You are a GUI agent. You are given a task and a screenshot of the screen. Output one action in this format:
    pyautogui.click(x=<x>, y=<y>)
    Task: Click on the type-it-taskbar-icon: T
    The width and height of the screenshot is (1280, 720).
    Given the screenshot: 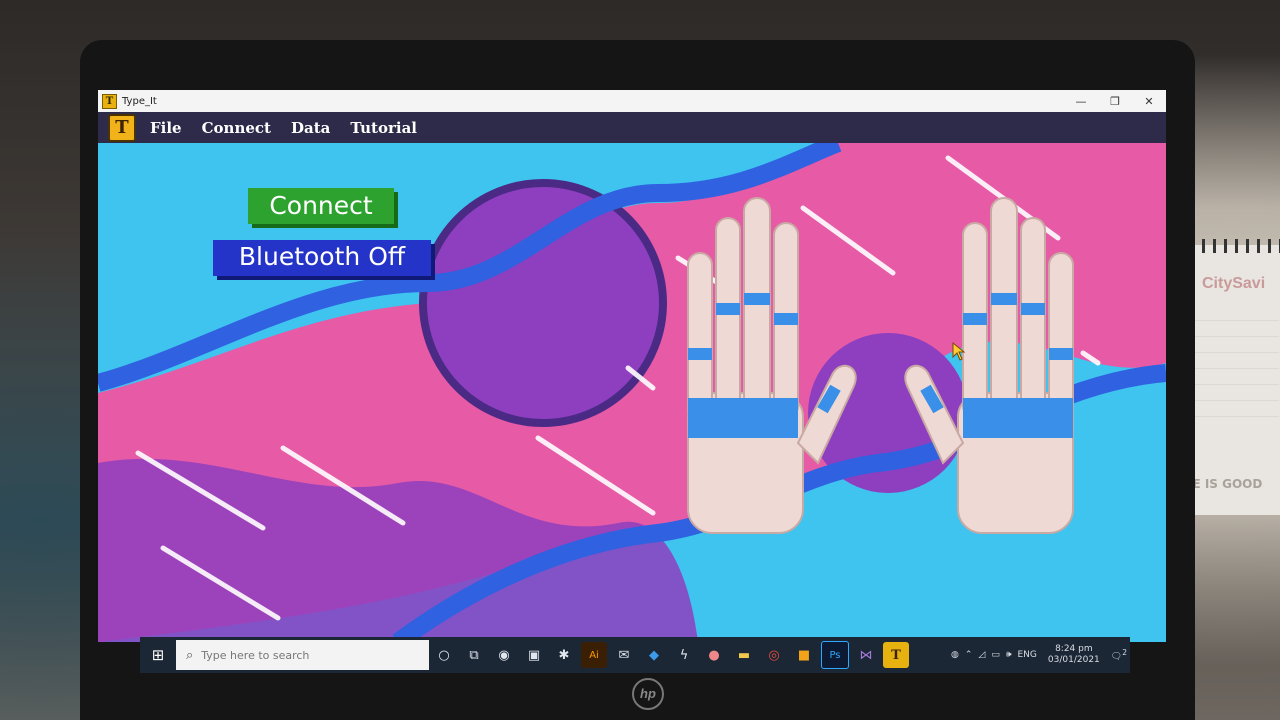 What is the action you would take?
    pyautogui.click(x=896, y=655)
    